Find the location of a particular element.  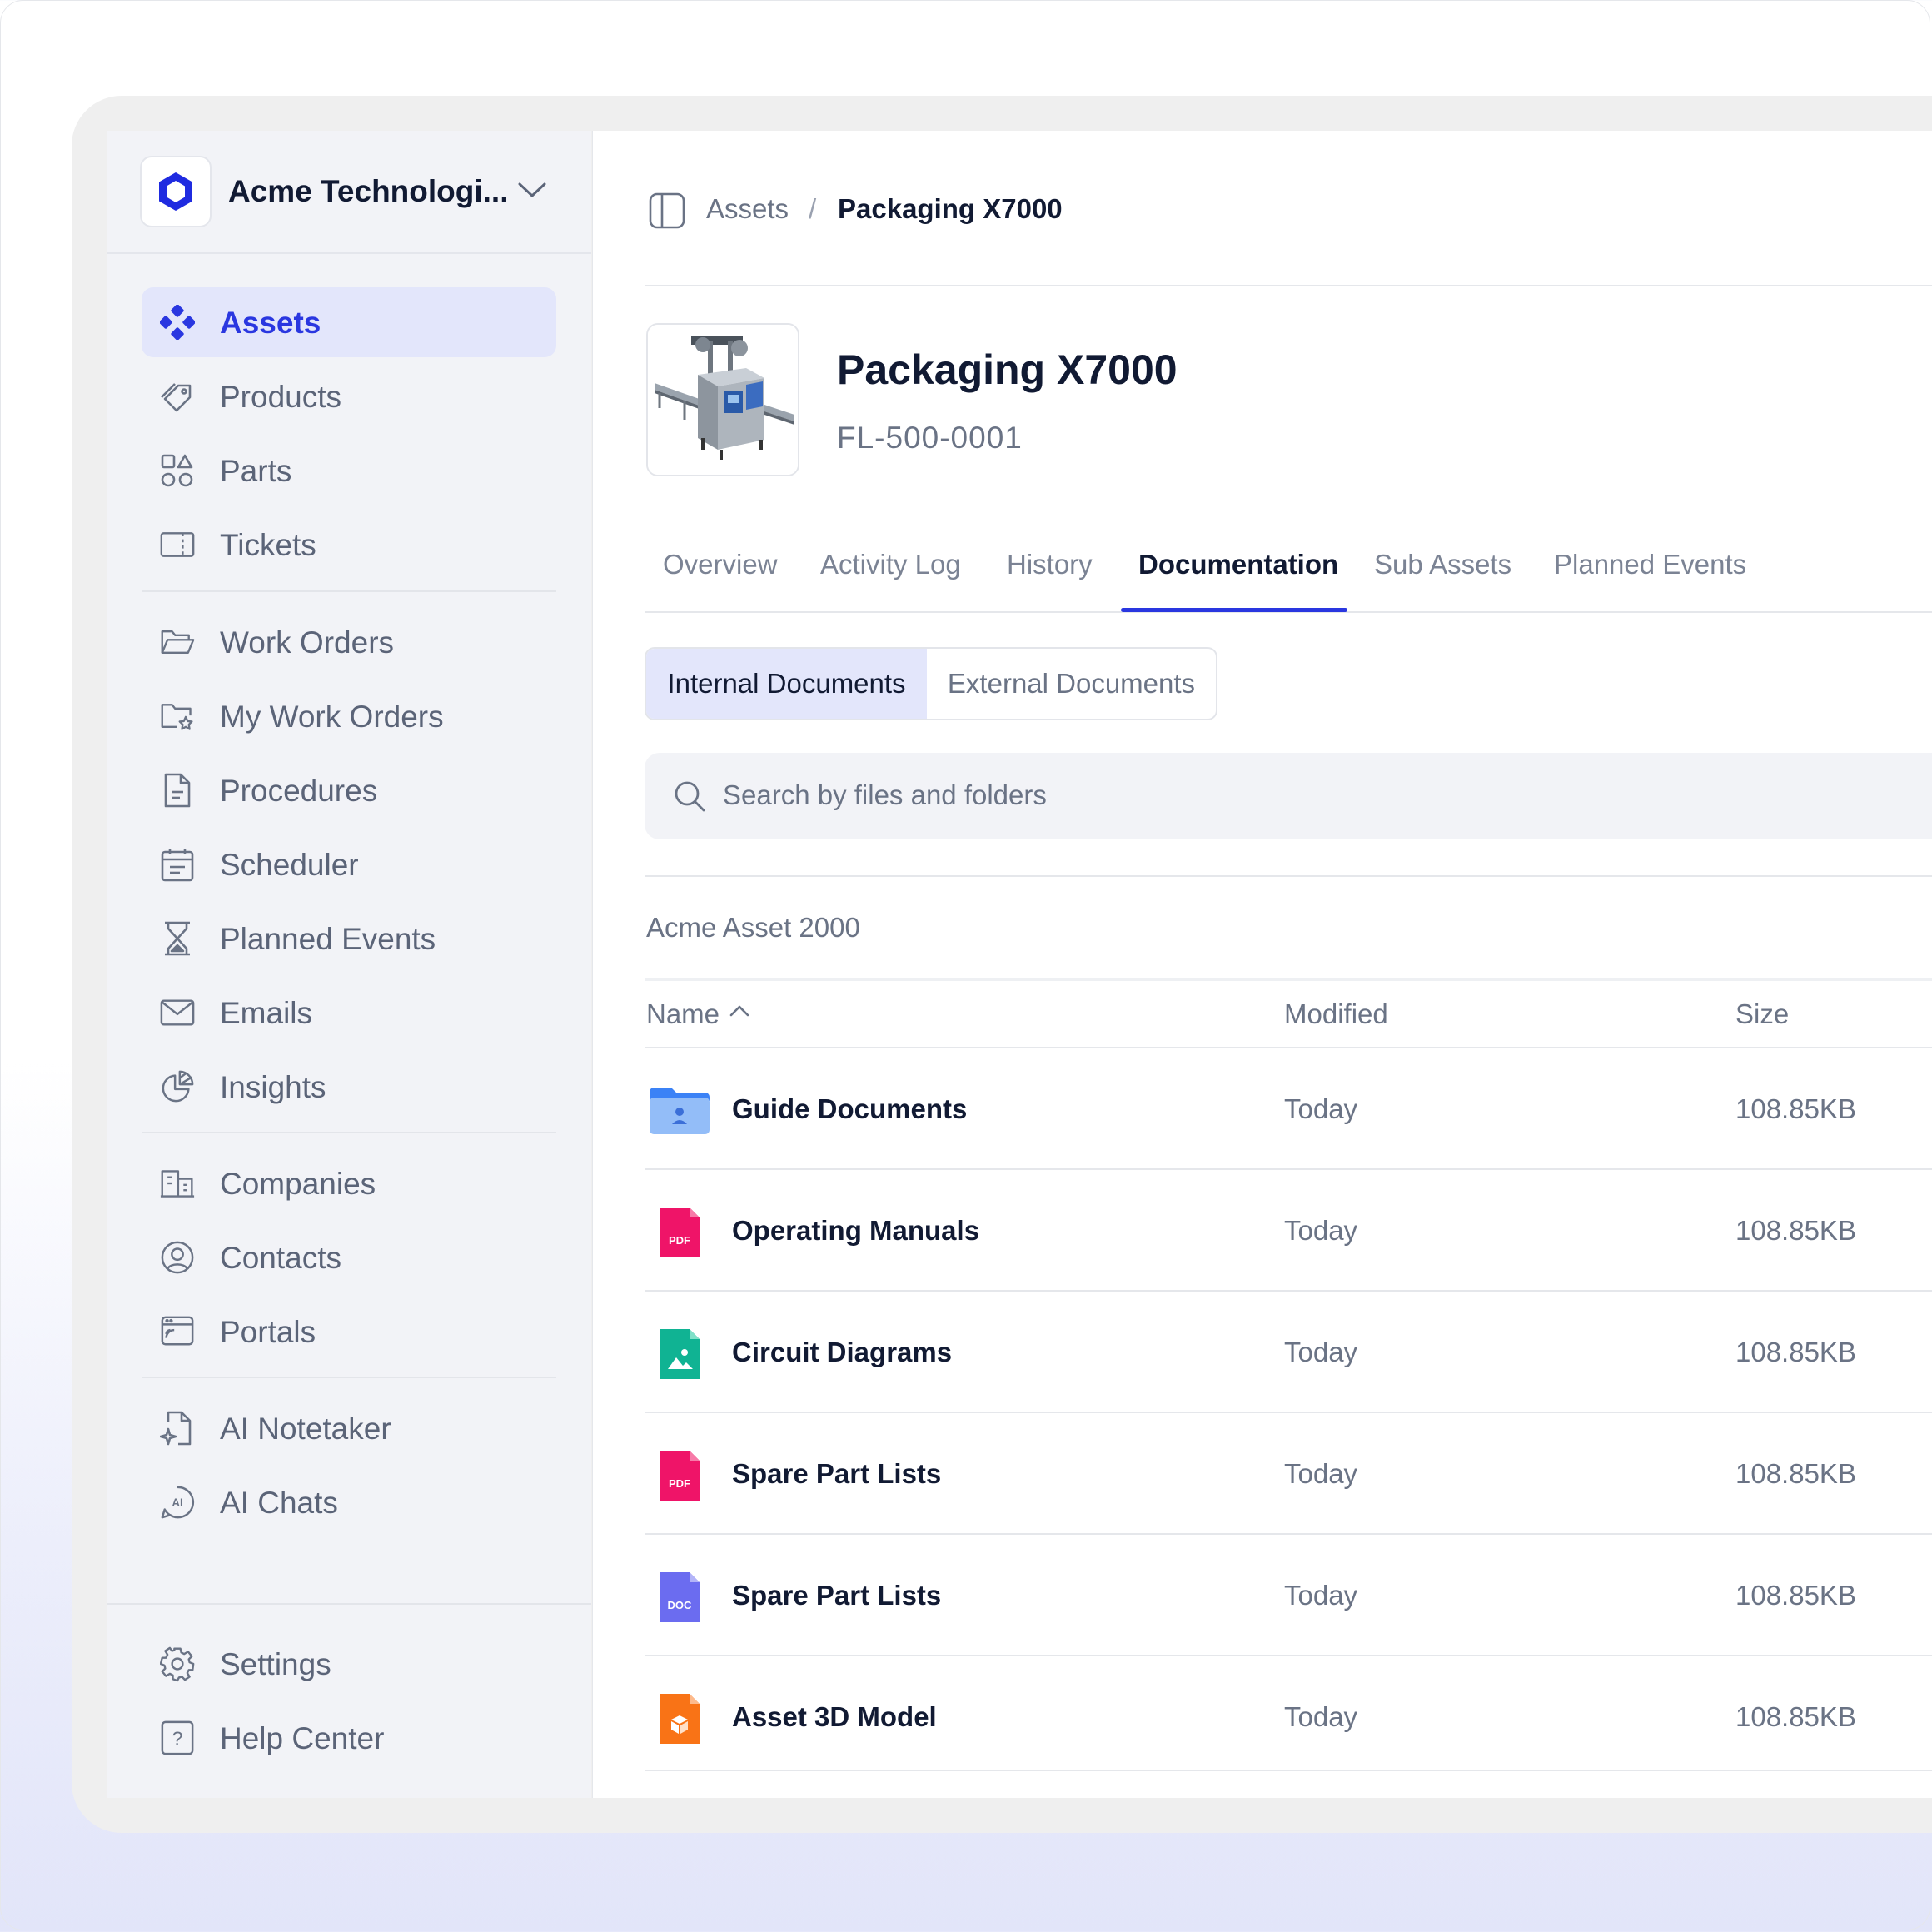

asset-image is located at coordinates (722, 399).